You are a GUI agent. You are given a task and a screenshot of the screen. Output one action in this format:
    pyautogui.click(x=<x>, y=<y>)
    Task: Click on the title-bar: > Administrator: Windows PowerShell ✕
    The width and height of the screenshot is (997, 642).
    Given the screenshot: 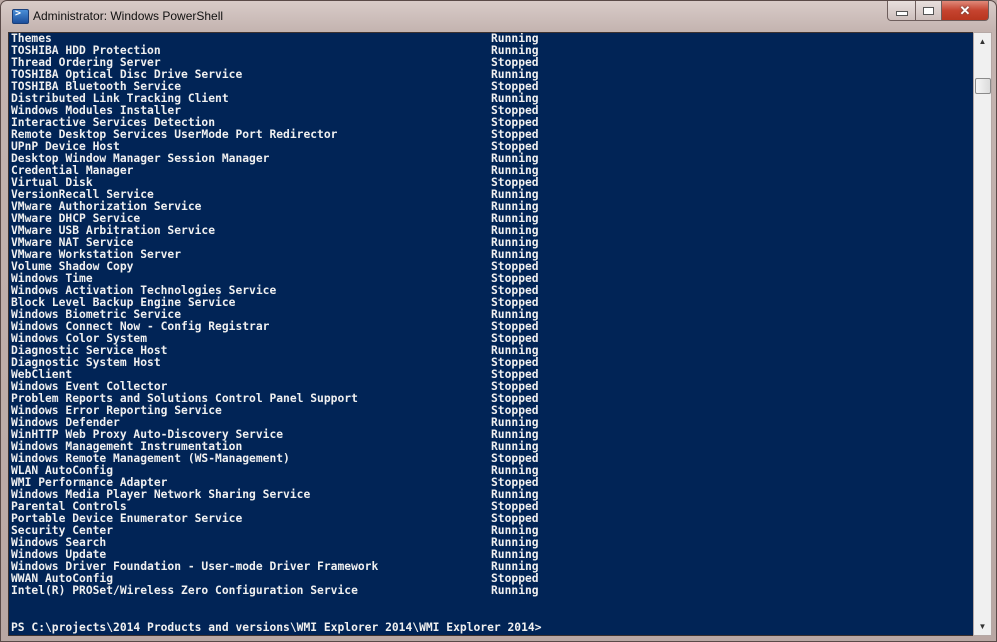 What is the action you would take?
    pyautogui.click(x=498, y=16)
    